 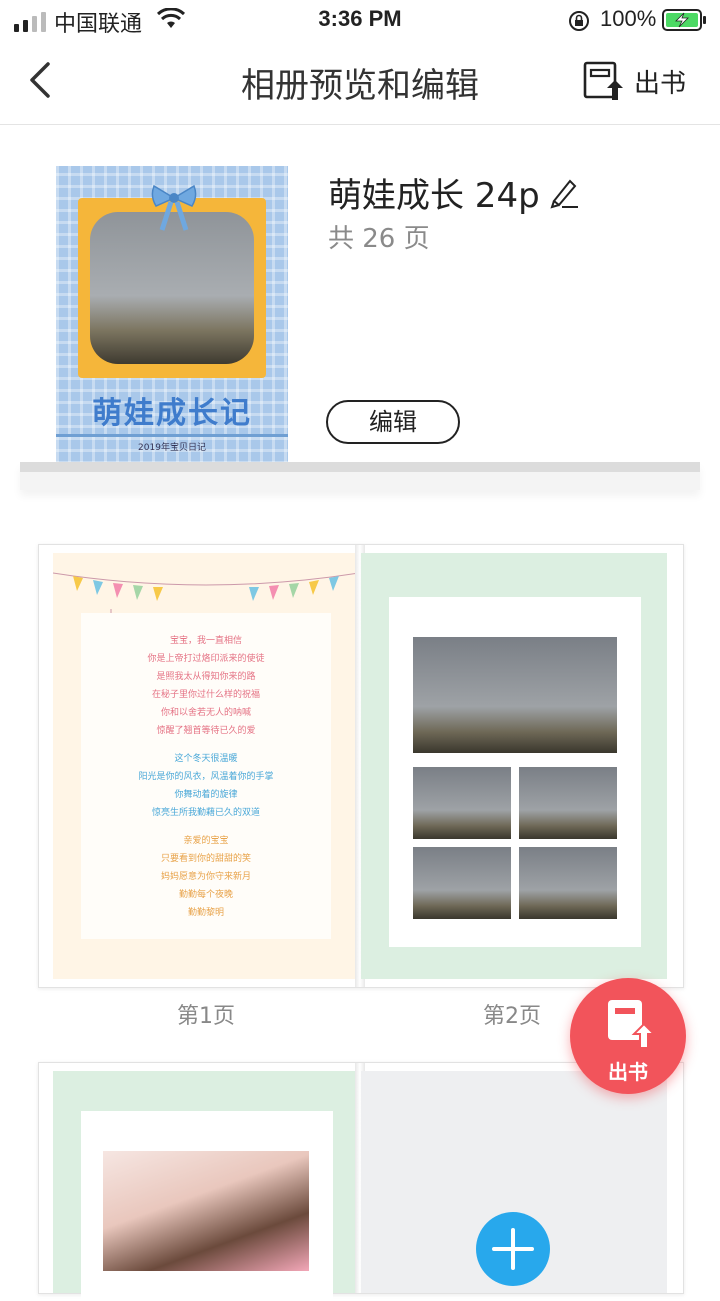 I want to click on poem-line: 惊醒了翘首等待已久的爱, so click(x=206, y=731).